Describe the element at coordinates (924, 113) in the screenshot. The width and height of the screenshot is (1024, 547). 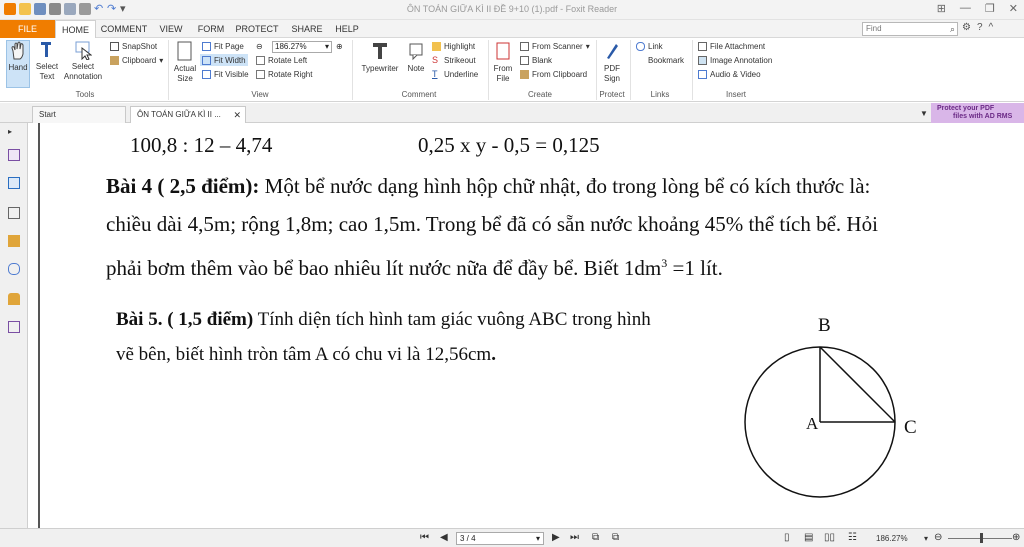
I see `chevron-down-icon: ▼` at that location.